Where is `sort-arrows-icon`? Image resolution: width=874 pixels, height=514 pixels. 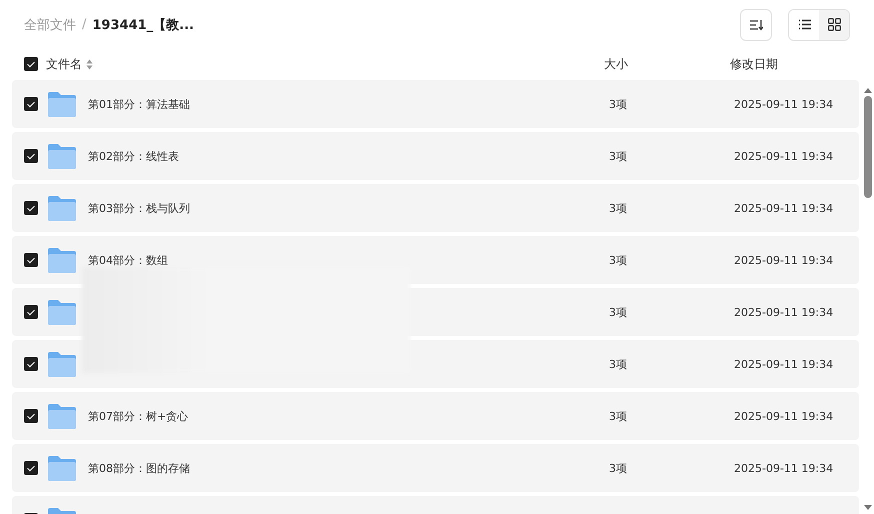
sort-arrows-icon is located at coordinates (89, 64).